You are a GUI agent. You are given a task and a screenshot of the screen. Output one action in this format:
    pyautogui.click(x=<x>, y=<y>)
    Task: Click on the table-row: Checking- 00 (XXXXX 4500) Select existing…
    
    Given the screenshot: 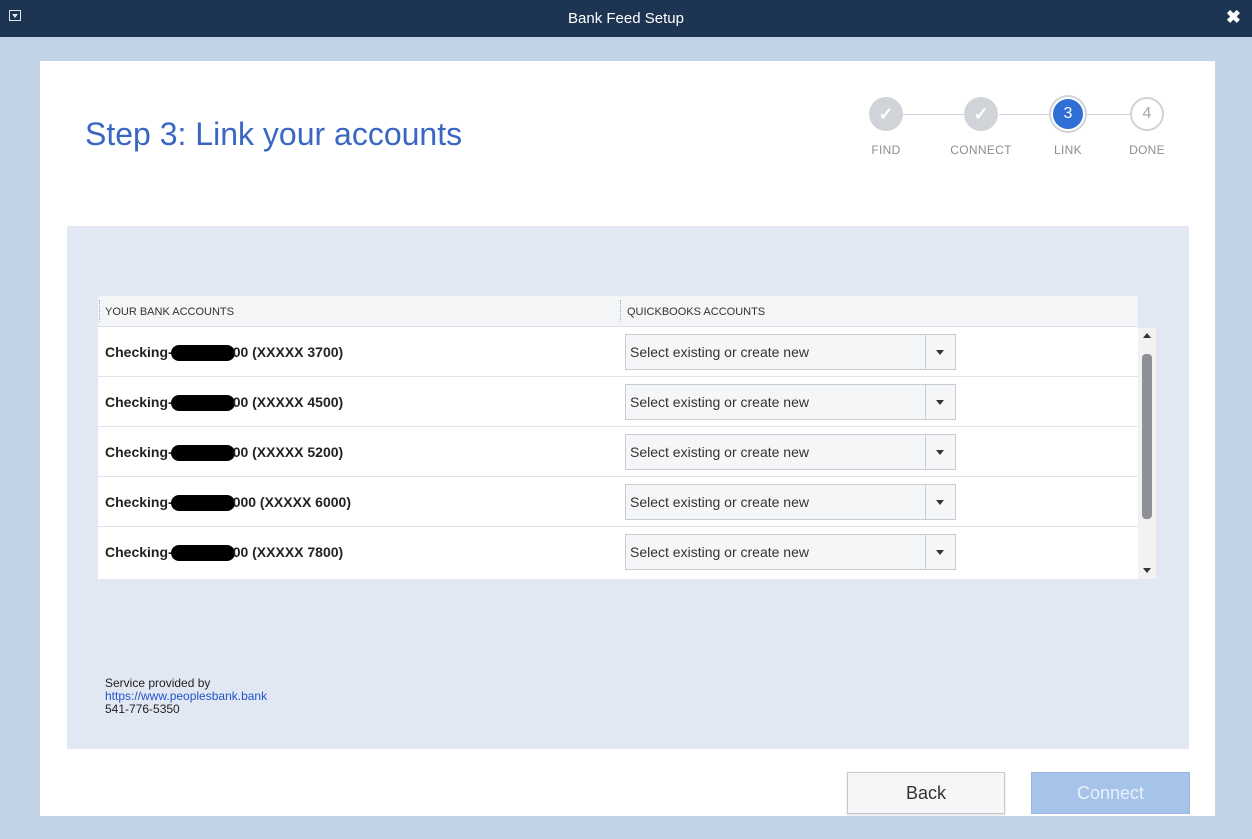 What is the action you would take?
    pyautogui.click(x=618, y=402)
    